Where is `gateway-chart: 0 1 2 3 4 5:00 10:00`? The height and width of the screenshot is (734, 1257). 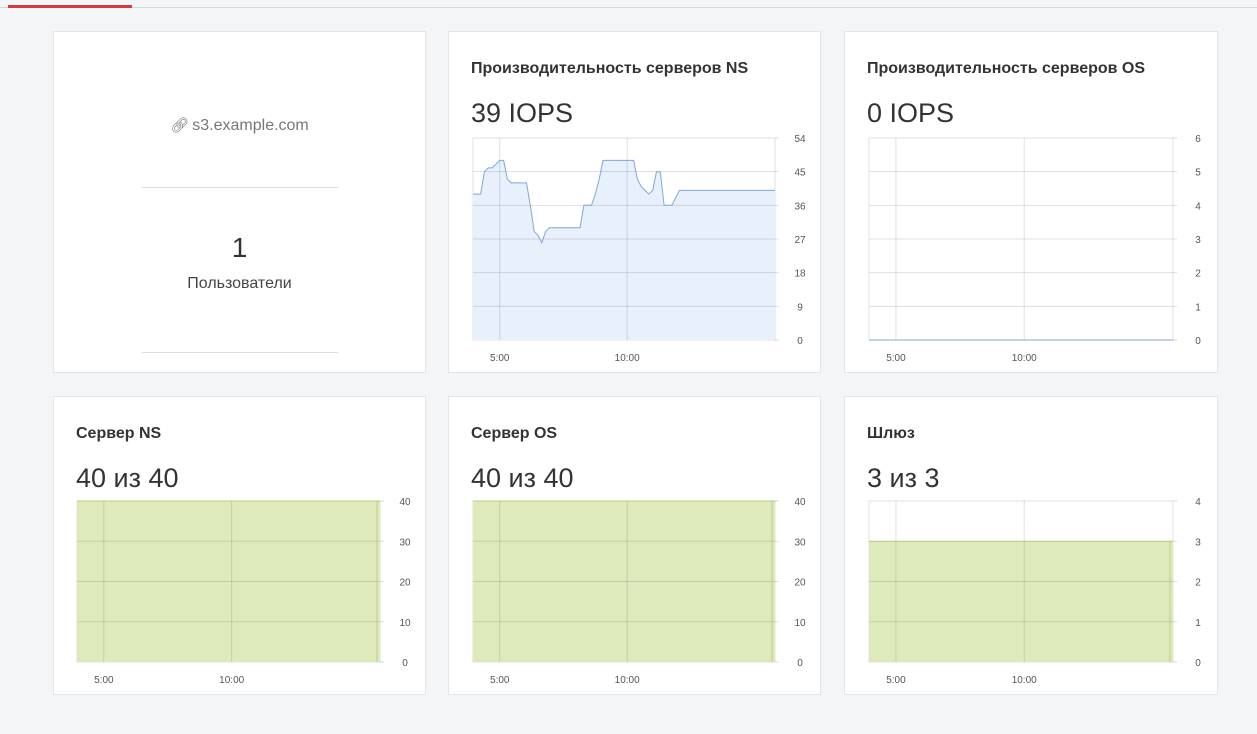 gateway-chart: 0 1 2 3 4 5:00 10:00 is located at coordinates (1034, 591).